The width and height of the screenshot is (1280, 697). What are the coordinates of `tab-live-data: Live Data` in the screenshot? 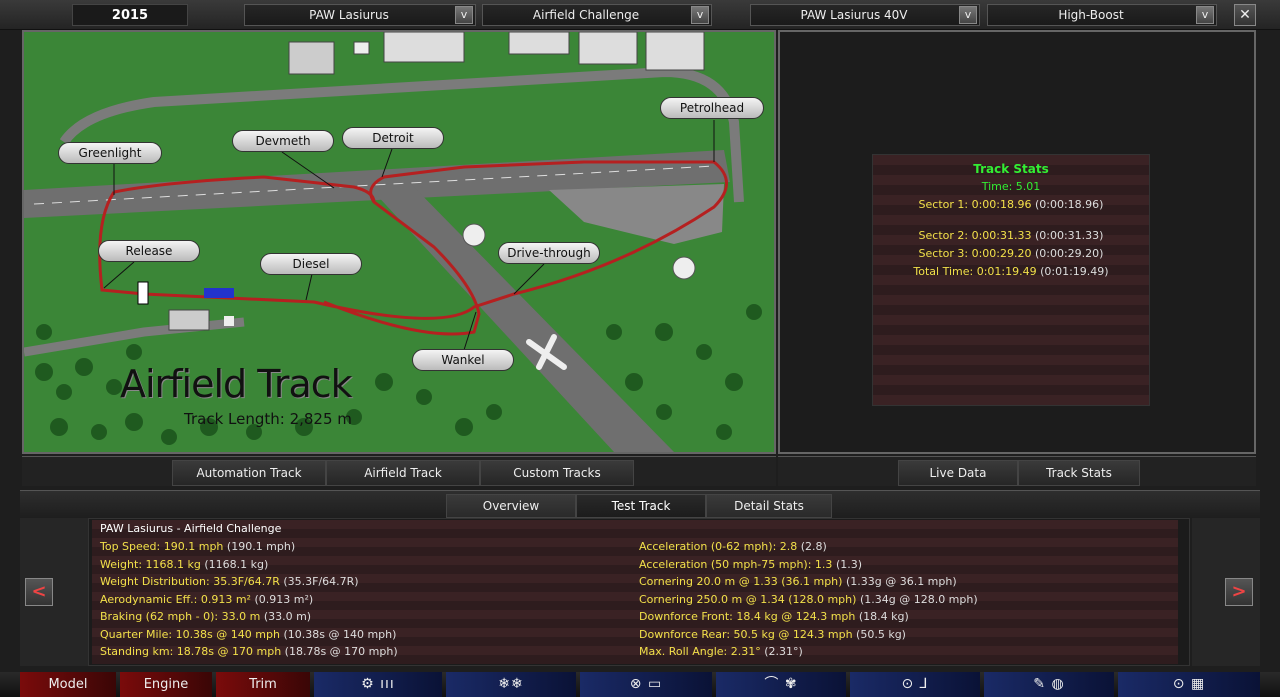 It's located at (958, 473).